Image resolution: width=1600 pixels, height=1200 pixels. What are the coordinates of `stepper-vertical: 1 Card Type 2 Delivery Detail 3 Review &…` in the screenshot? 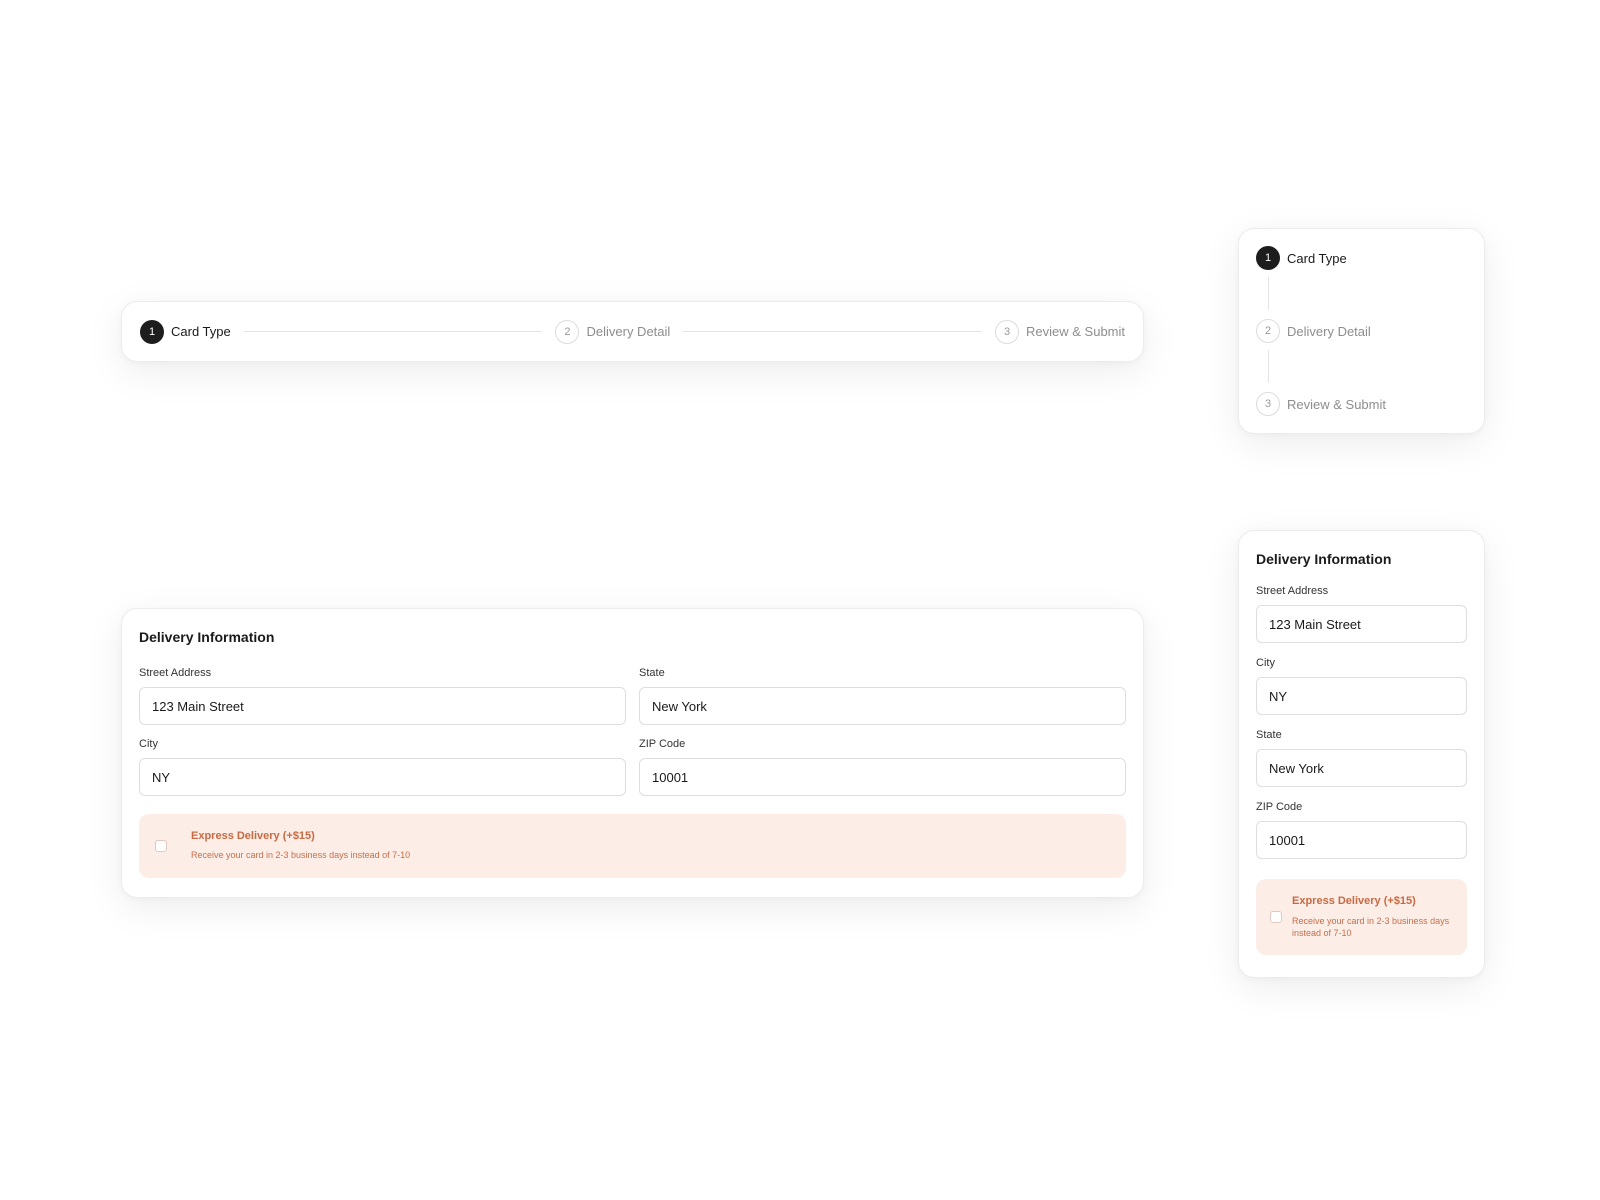 It's located at (1361, 331).